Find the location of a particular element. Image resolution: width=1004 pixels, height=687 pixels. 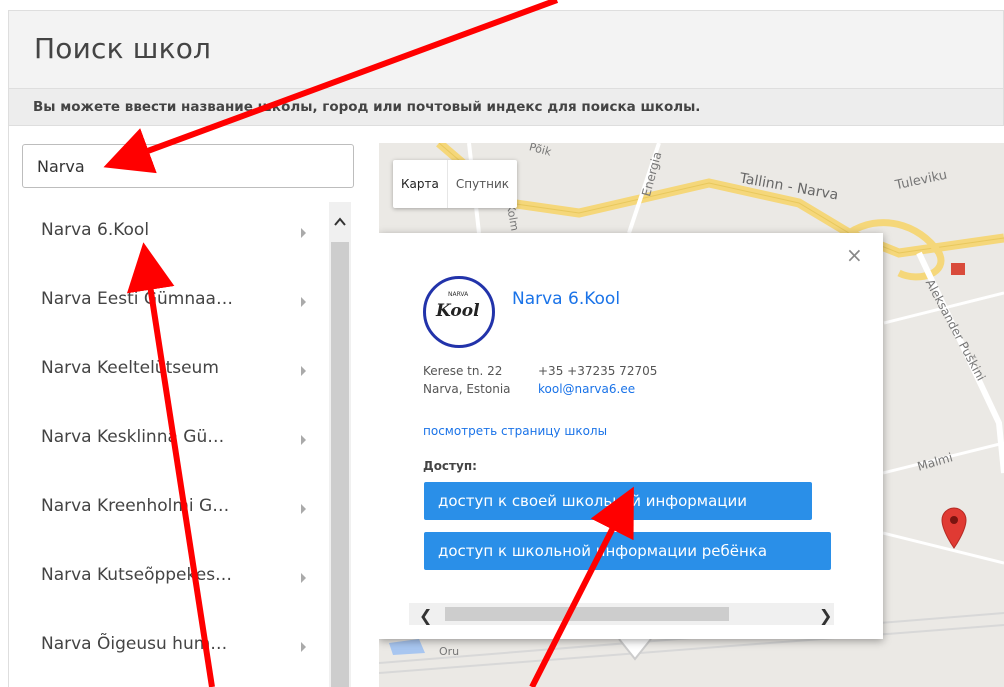

school-name: Narva Keeltelütseum is located at coordinates (130, 368).